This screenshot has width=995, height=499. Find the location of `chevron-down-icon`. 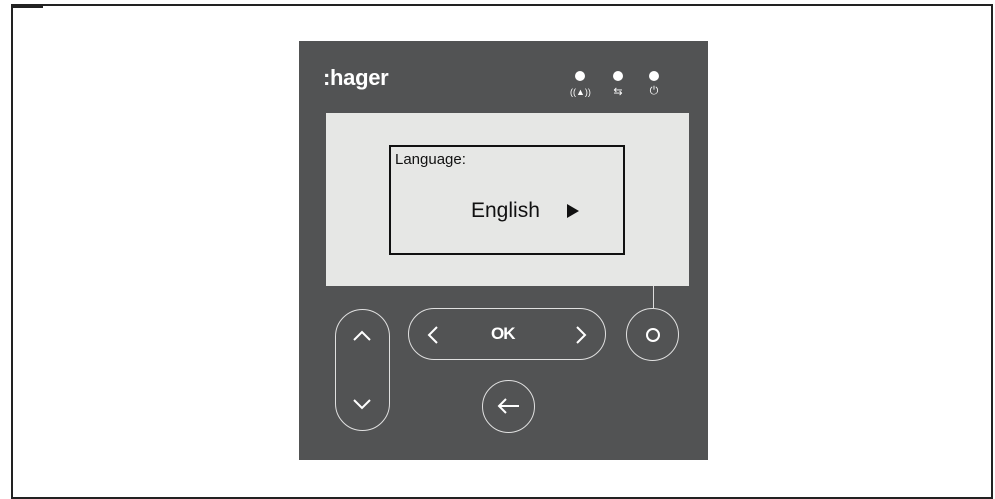

chevron-down-icon is located at coordinates (362, 405).